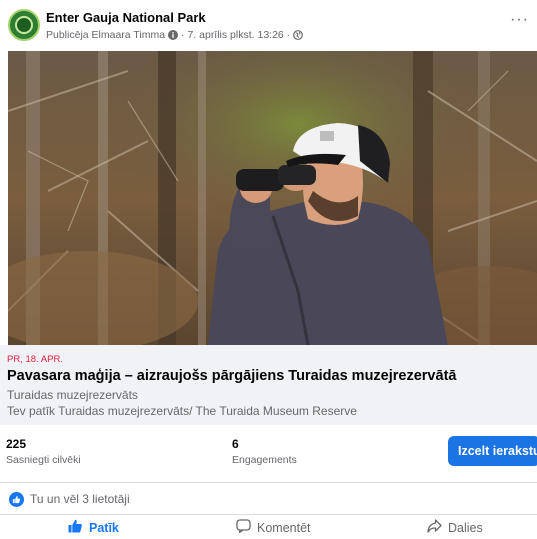 The width and height of the screenshot is (537, 539). I want to click on reactions-count: Tu un vēl 3 lietotāji, so click(80, 499).